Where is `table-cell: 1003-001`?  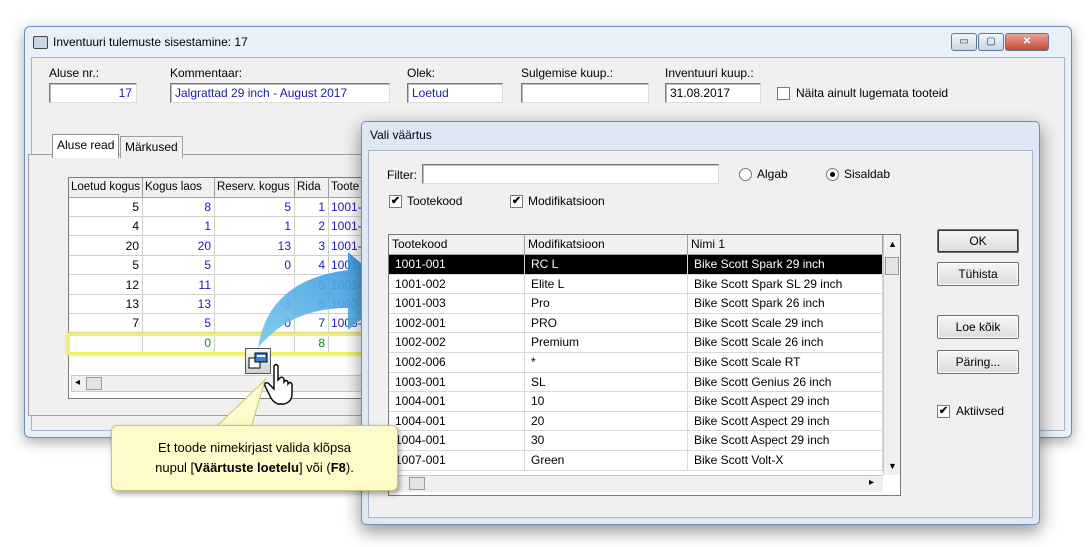 table-cell: 1003-001 is located at coordinates (457, 382).